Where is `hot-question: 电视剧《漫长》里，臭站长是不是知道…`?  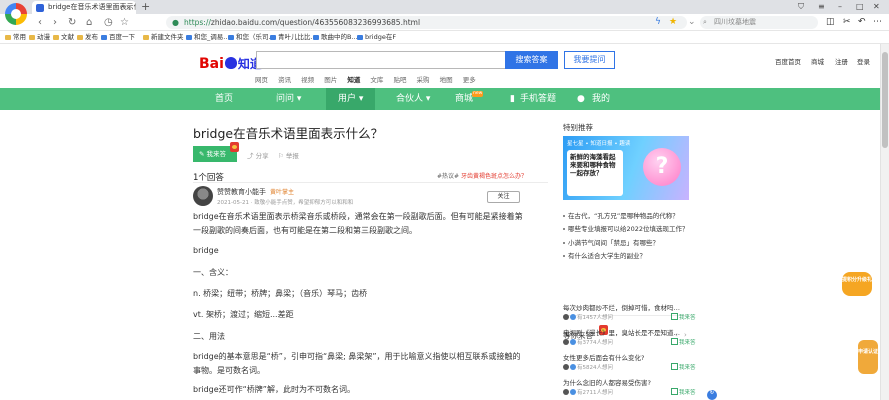 hot-question: 电视剧《漫长》里，臭站长是不是知道… is located at coordinates (621, 332).